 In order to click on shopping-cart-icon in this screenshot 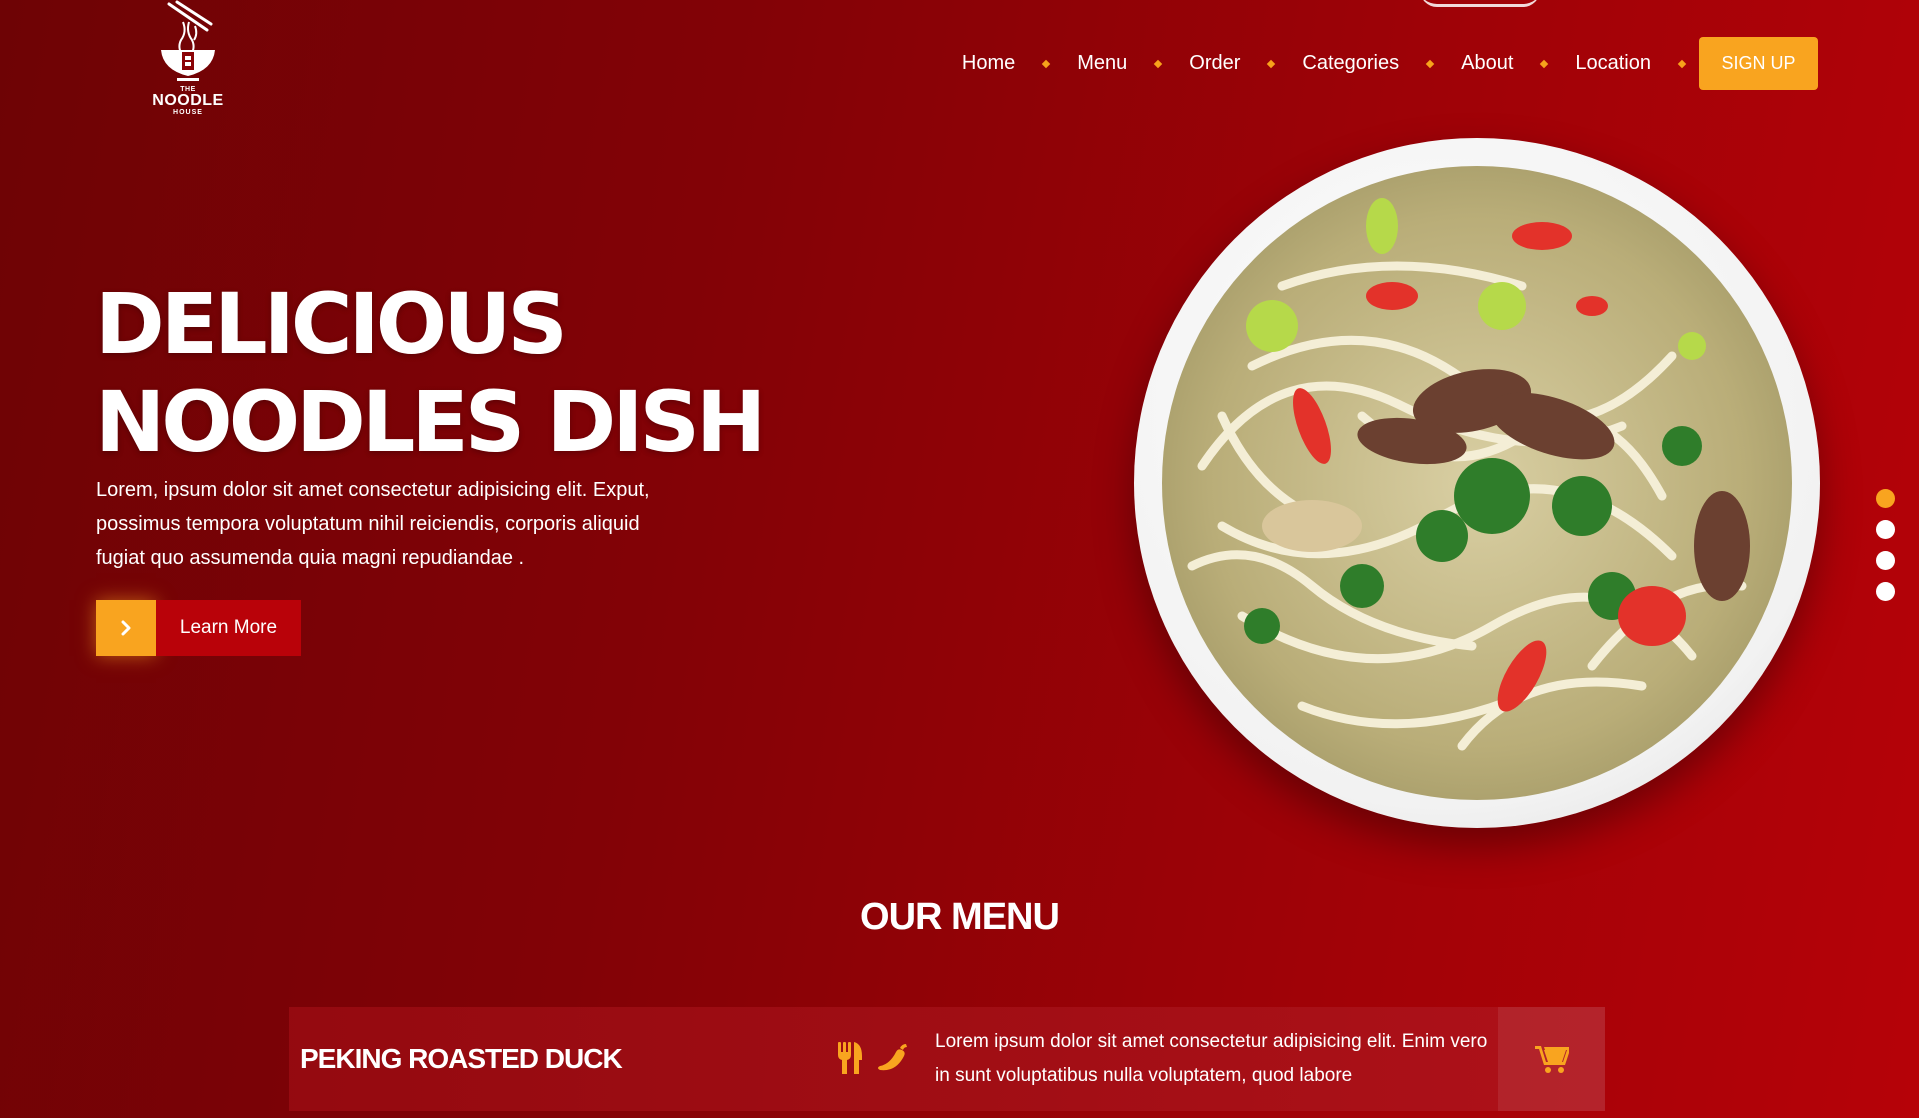, I will do `click(1551, 1059)`.